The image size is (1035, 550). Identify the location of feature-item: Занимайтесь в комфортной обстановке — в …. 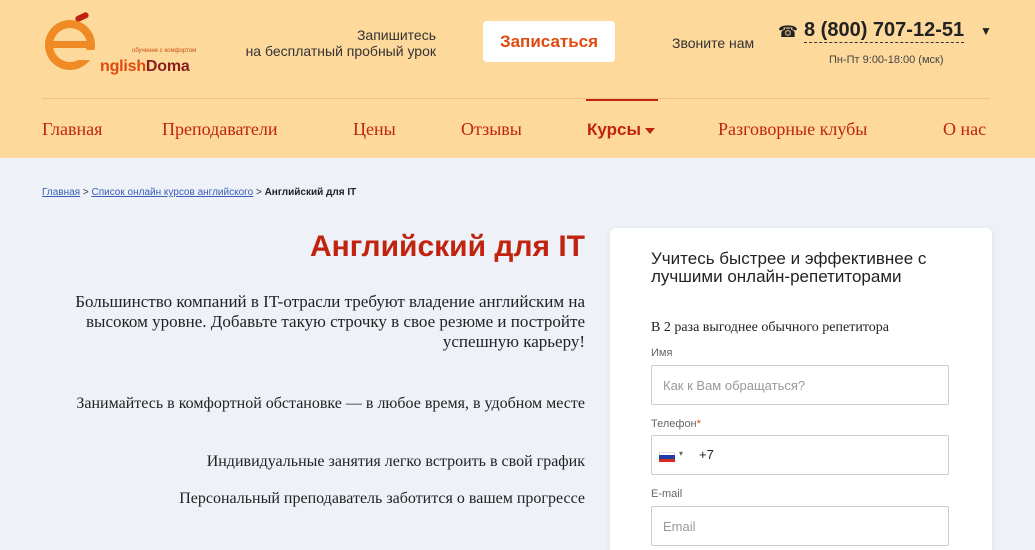
(330, 403).